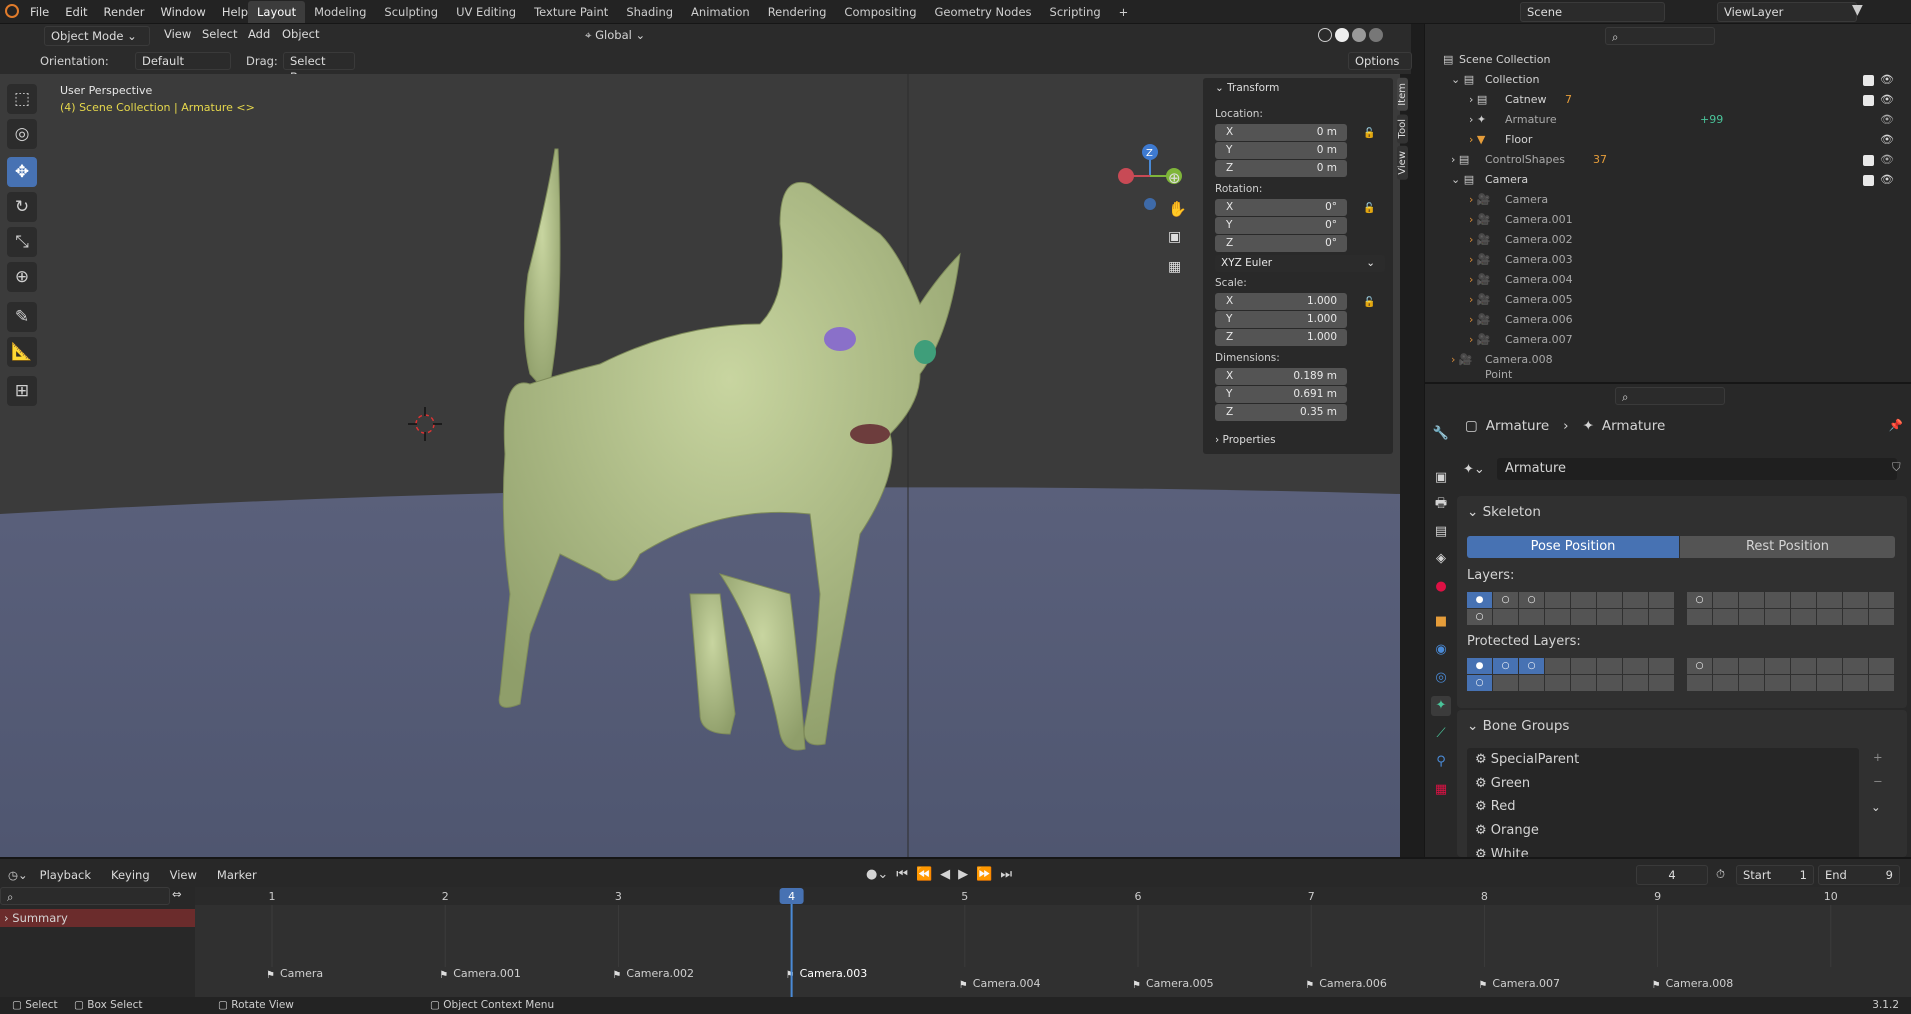 This screenshot has width=1911, height=1014. What do you see at coordinates (22, 391) in the screenshot?
I see `add-cube-tool-icon: ⊞` at bounding box center [22, 391].